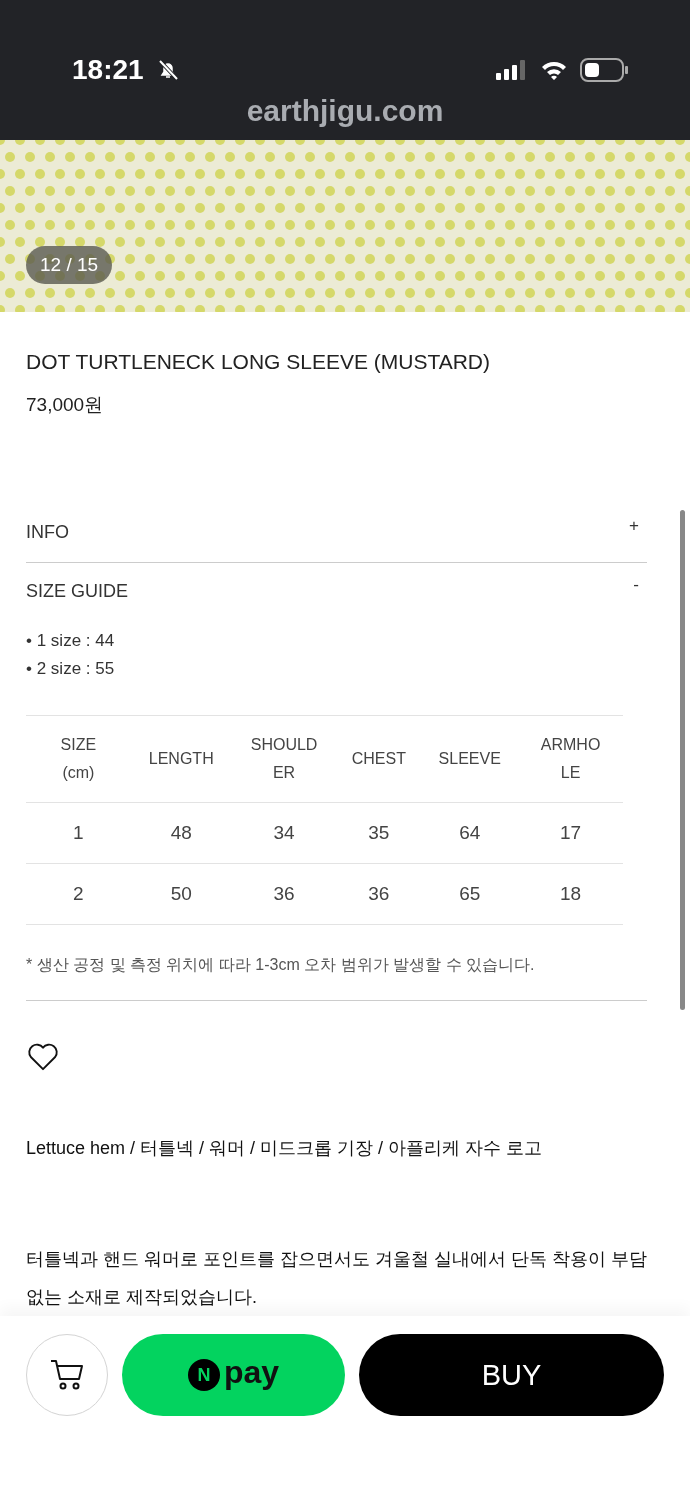 The height and width of the screenshot is (1500, 690). What do you see at coordinates (181, 833) in the screenshot?
I see `table-cell: 48` at bounding box center [181, 833].